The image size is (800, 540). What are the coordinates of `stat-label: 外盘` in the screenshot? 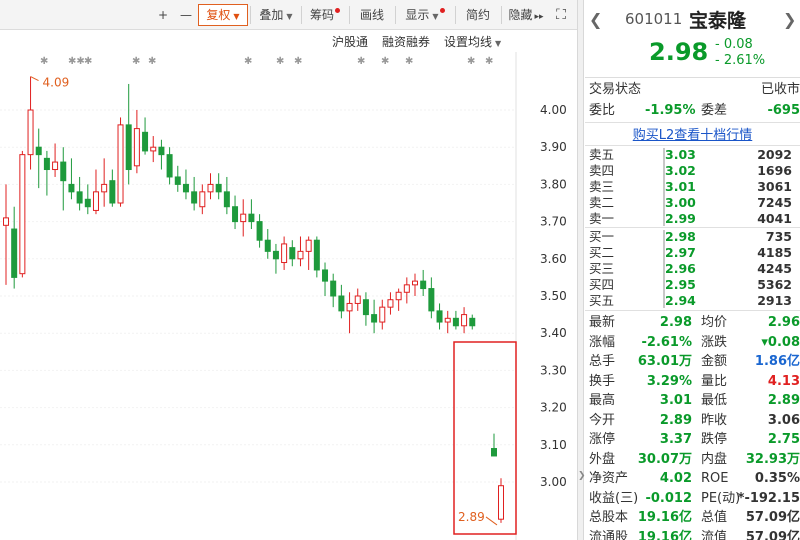 It's located at (602, 459).